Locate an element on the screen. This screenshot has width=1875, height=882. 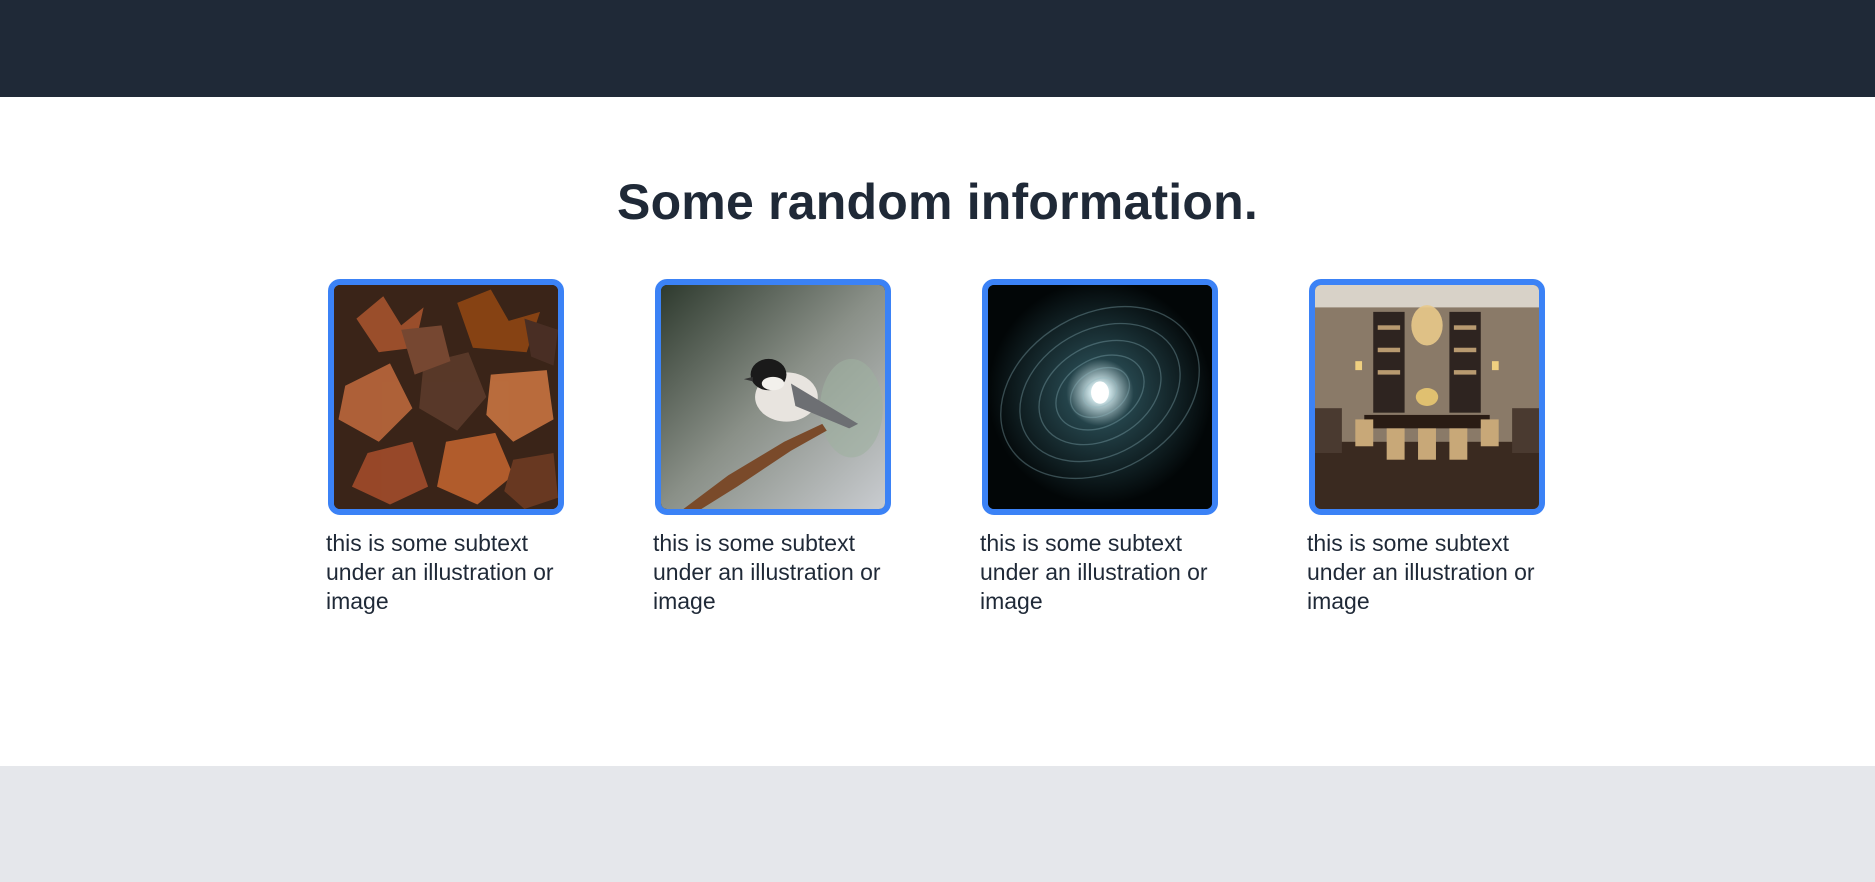
bird-on-branch-image is located at coordinates (773, 397).